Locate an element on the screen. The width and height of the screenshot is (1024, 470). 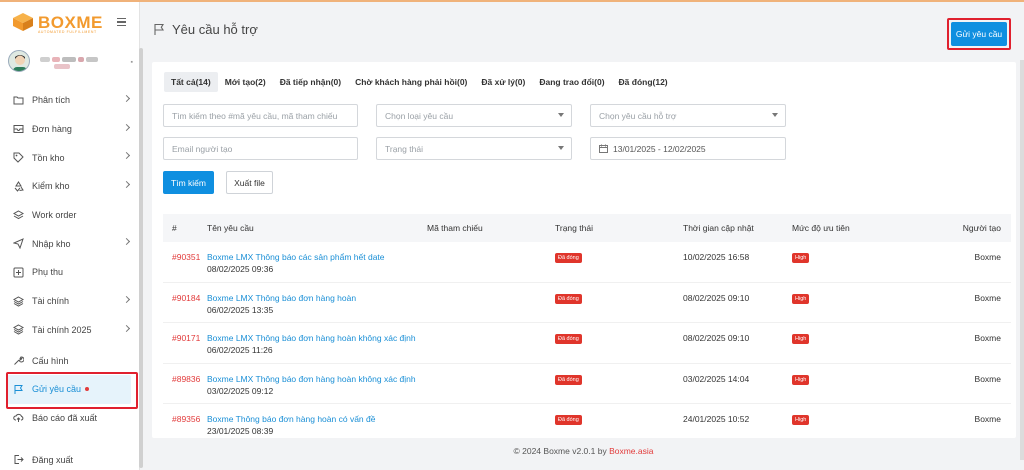
sidebar-item-don-hang: Đơn hàng is located at coordinates (69, 129).